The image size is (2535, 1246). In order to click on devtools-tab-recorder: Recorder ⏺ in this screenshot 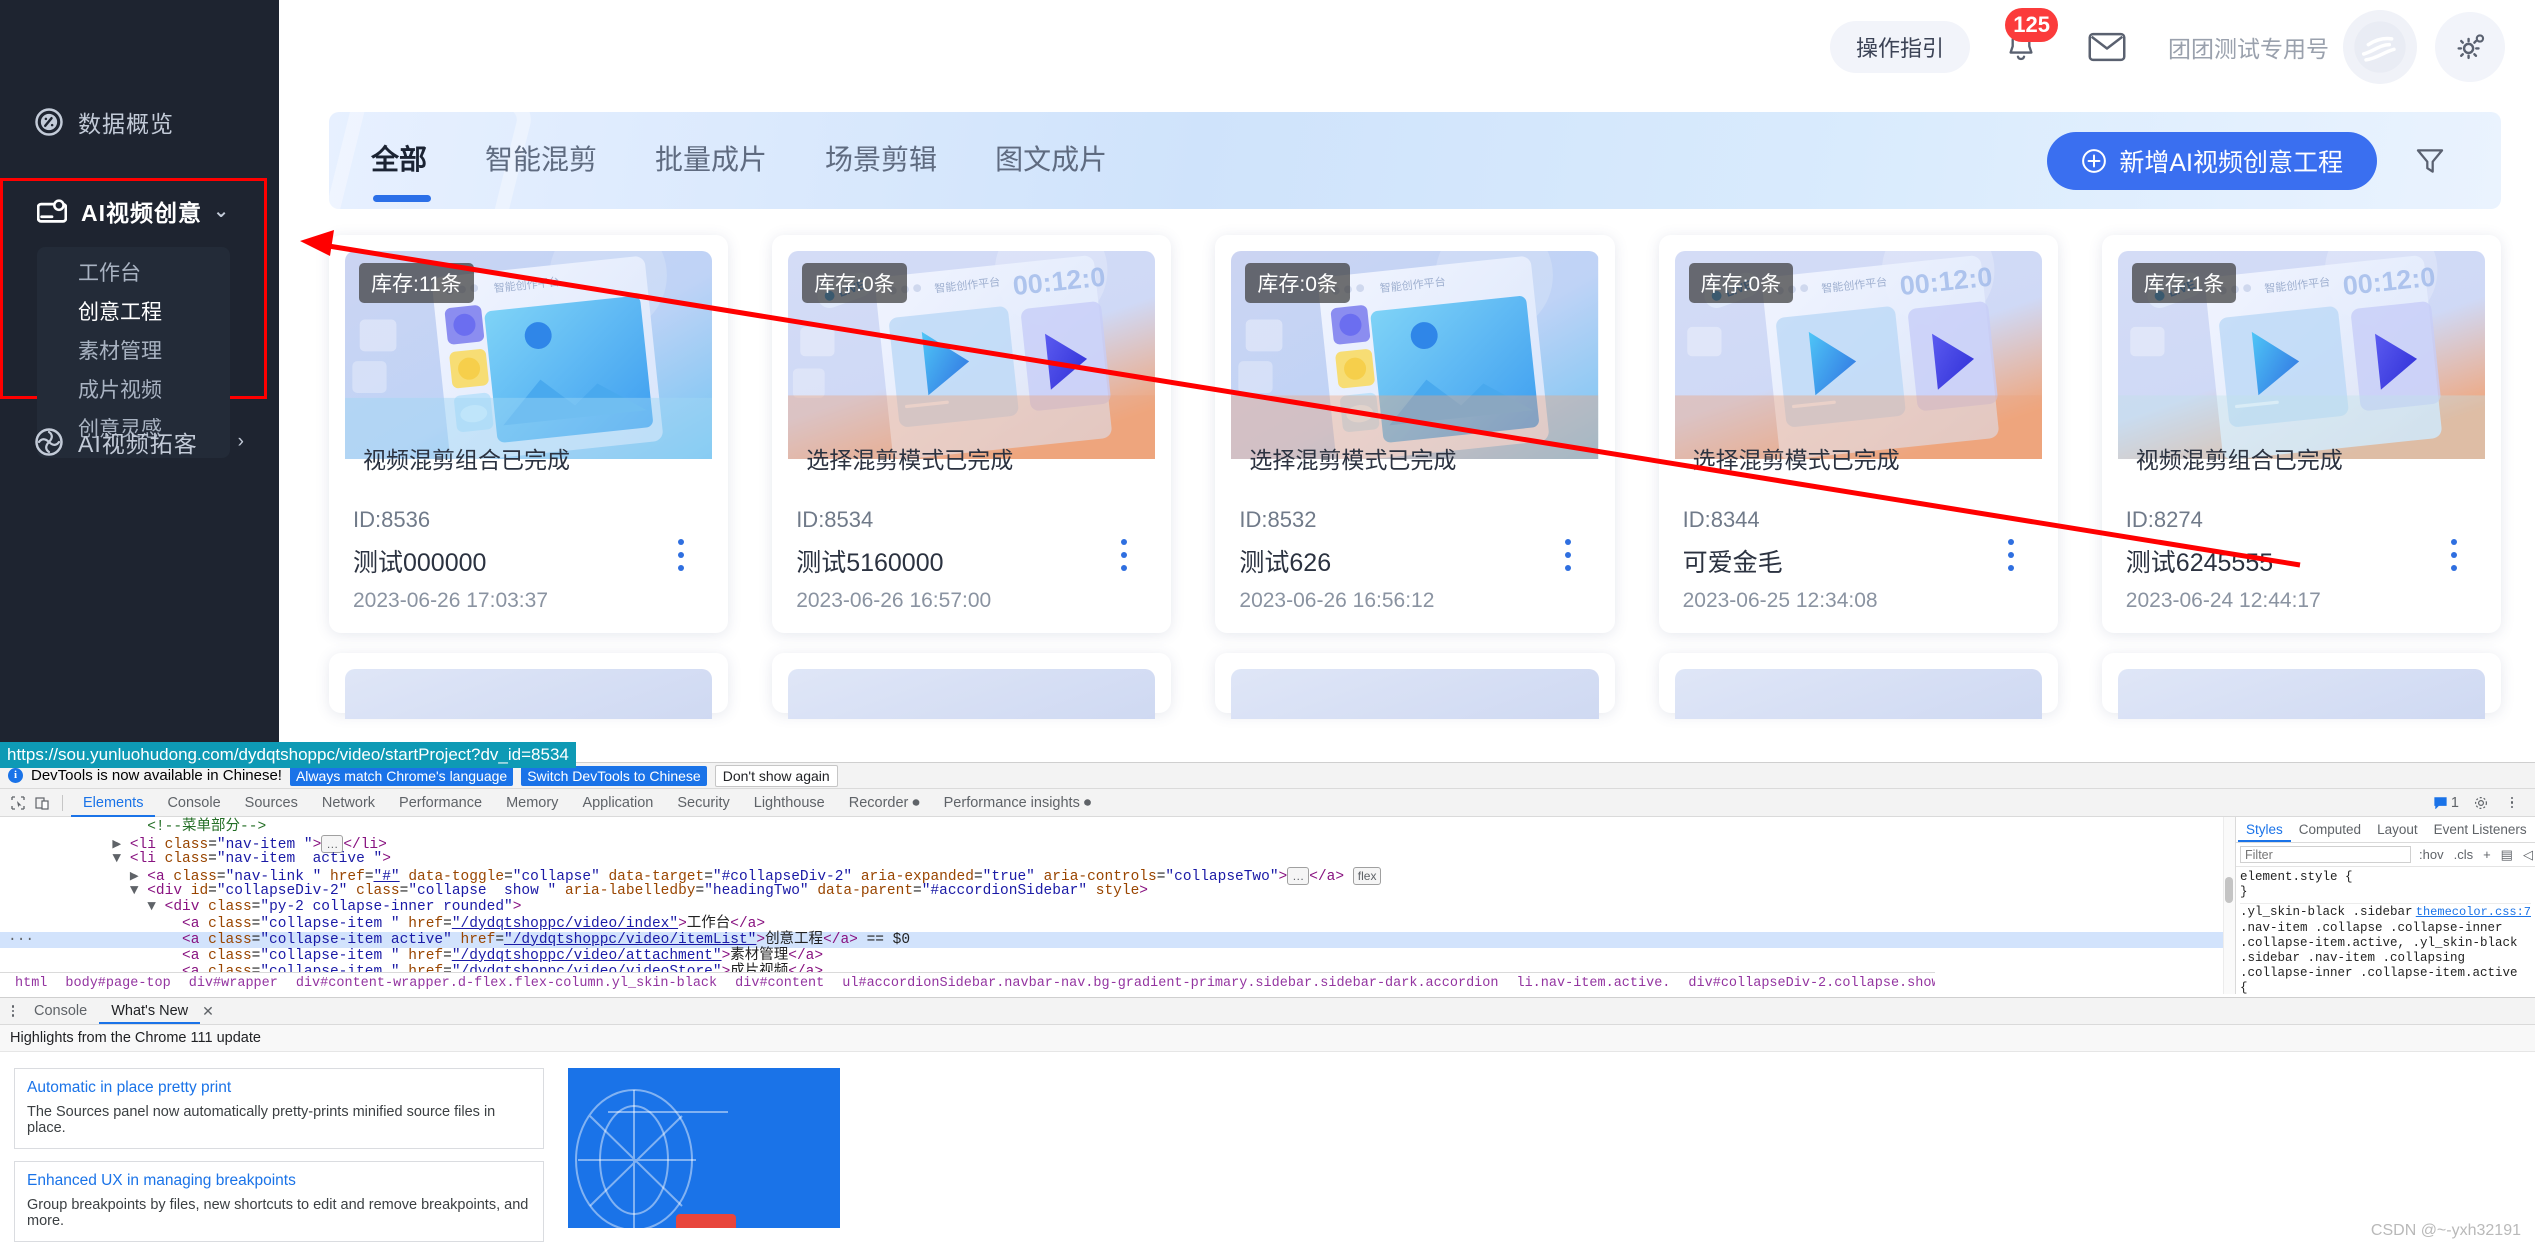, I will do `click(884, 803)`.